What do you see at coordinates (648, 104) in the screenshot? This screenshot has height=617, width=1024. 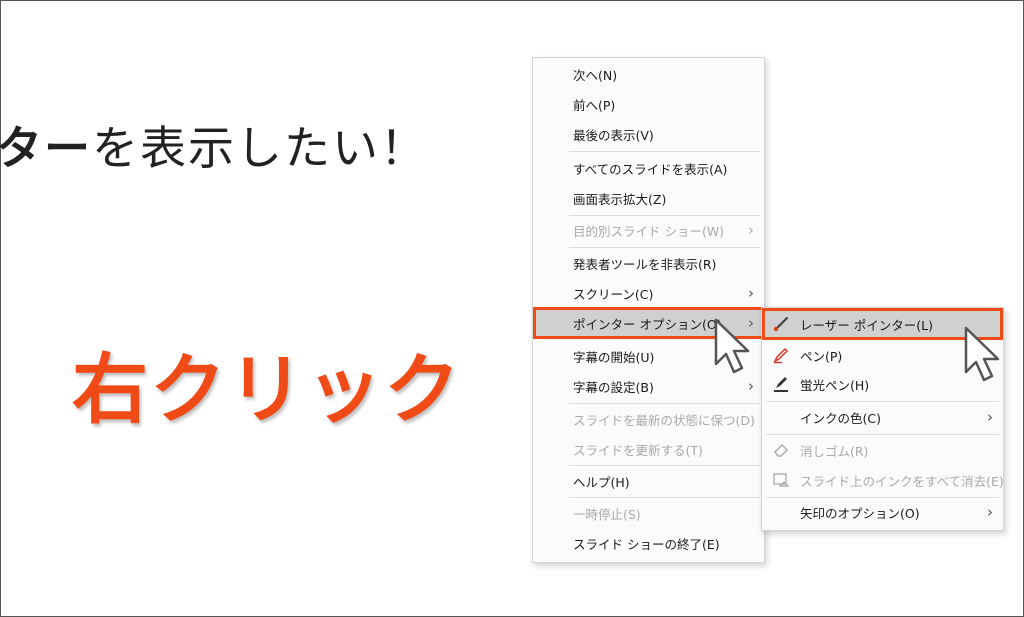 I see `menu-item-previous: 前へ(P)` at bounding box center [648, 104].